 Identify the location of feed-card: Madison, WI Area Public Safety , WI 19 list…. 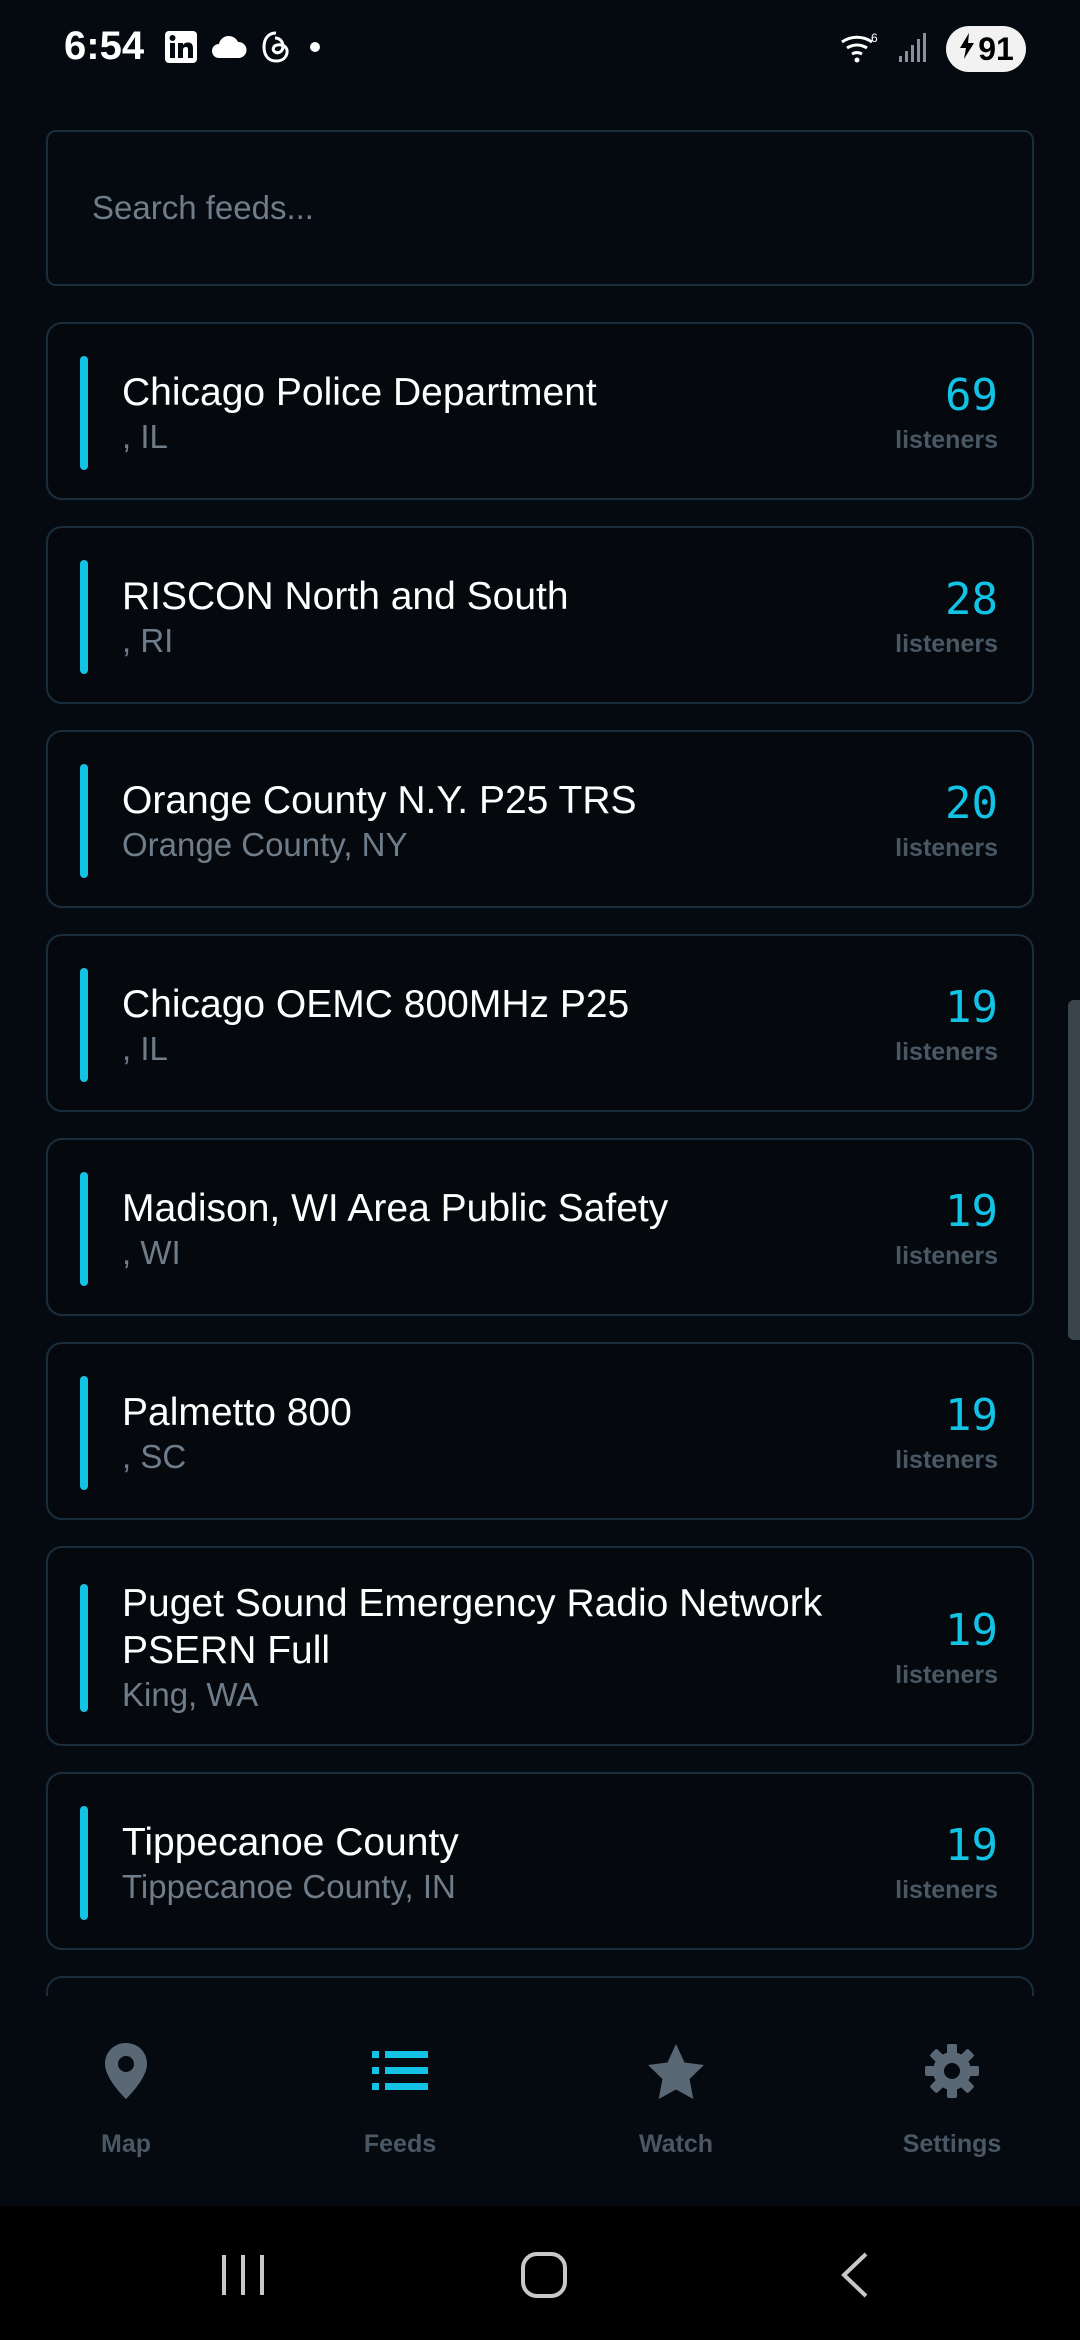
(540, 1227).